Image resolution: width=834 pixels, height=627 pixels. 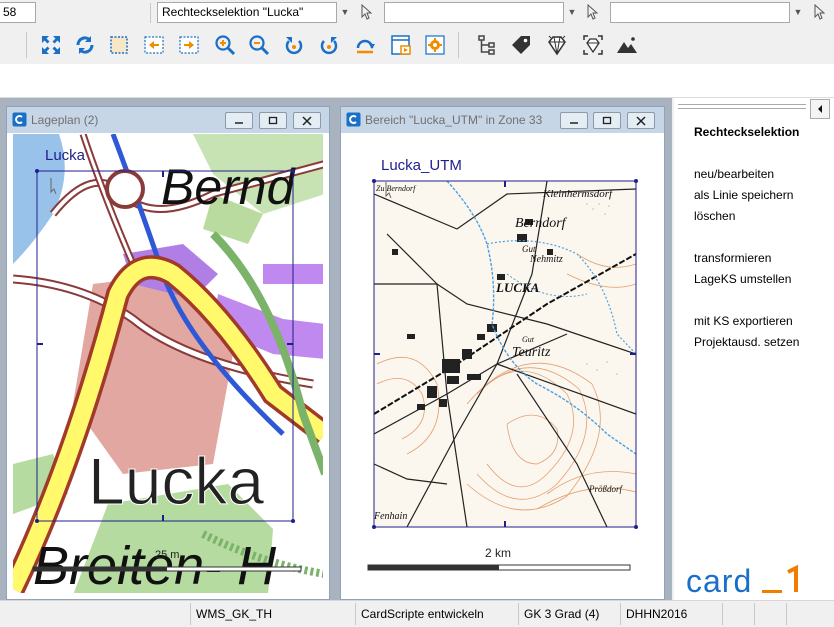 I want to click on panel-action-delete: löschen, so click(x=714, y=216).